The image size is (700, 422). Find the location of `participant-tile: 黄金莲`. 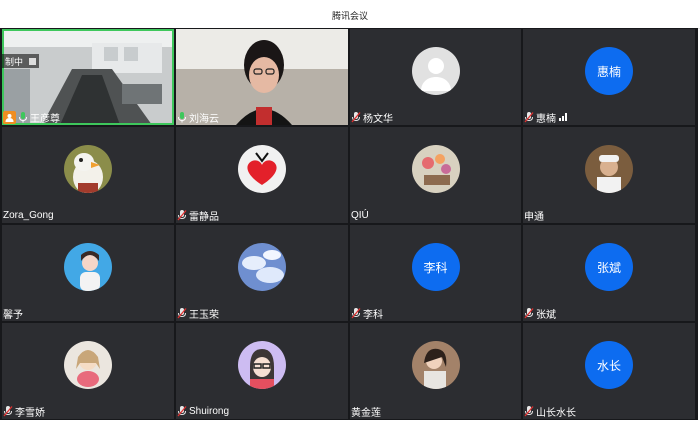

participant-tile: 黄金莲 is located at coordinates (435, 371).